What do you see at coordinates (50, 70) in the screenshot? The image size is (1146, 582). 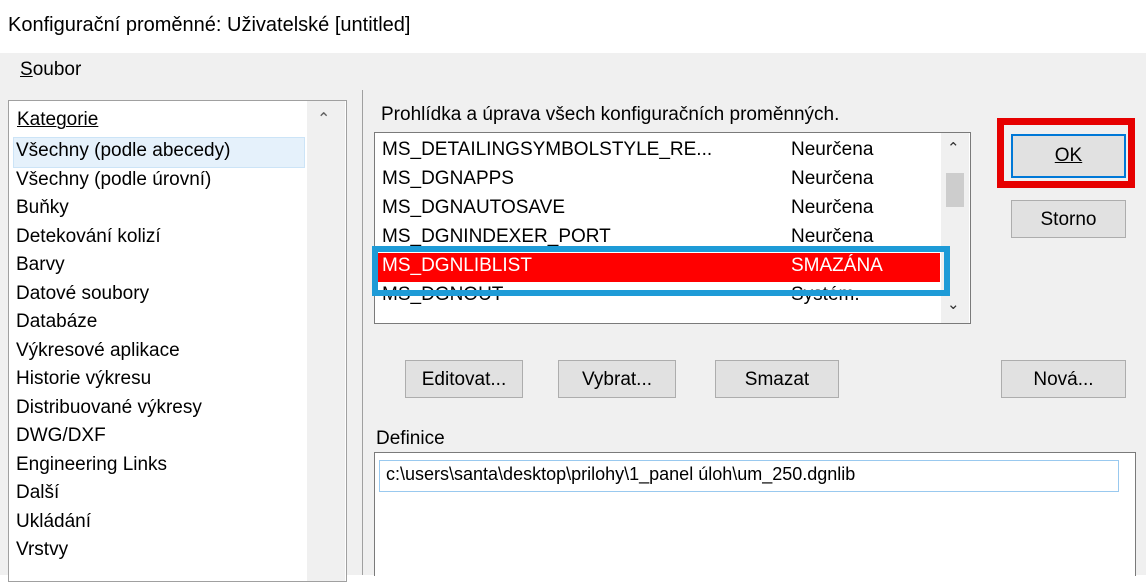 I see `menu-file: Soubor` at bounding box center [50, 70].